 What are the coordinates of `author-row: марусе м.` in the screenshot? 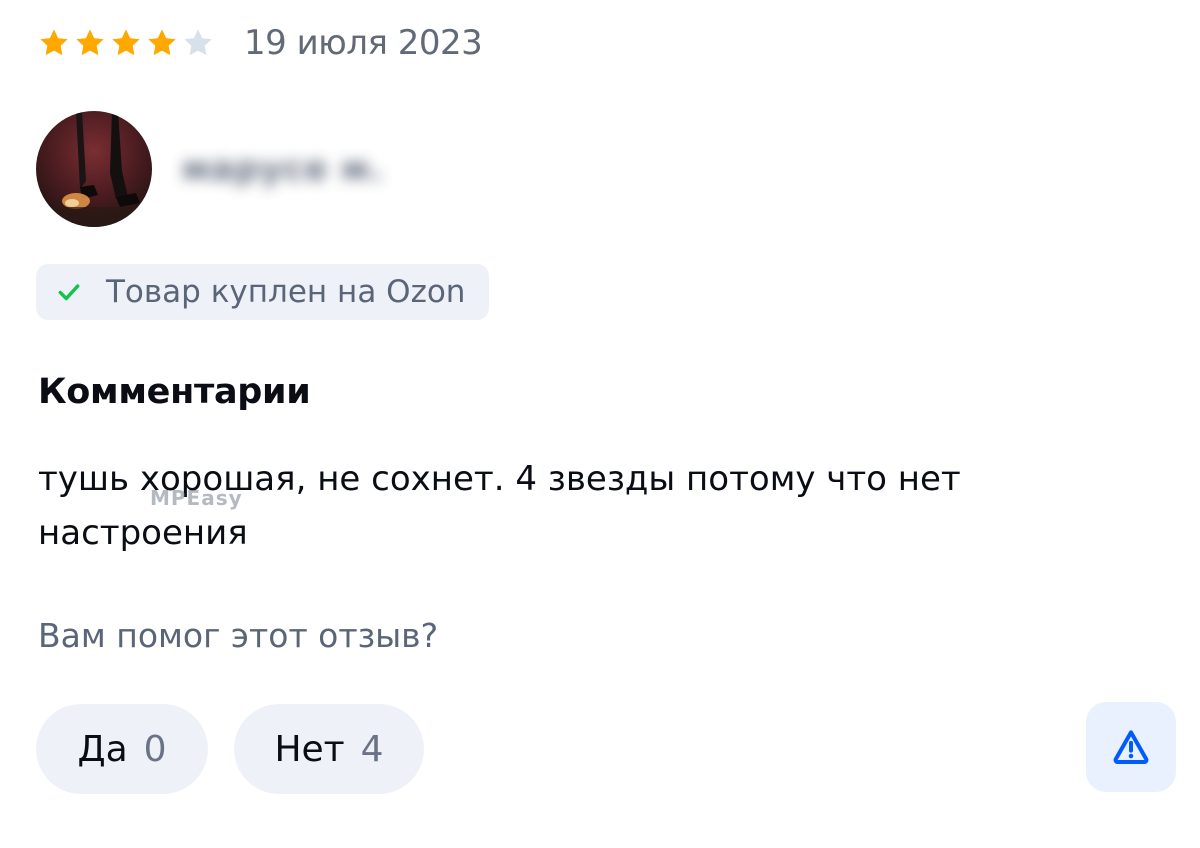 It's located at (210, 169).